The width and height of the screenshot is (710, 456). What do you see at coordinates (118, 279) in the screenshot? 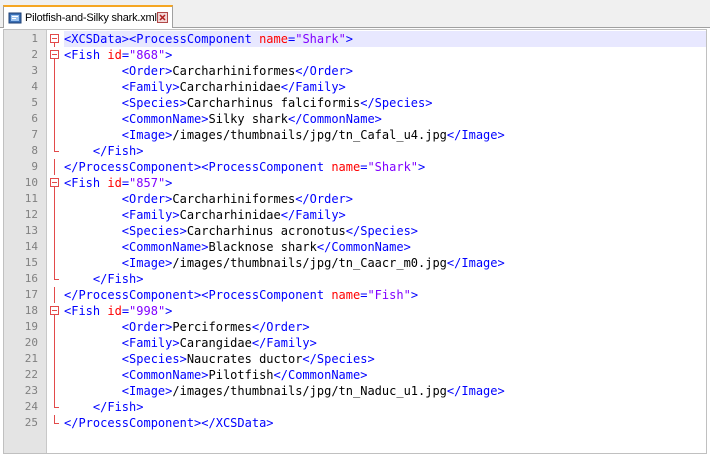
I see `code-token: </Fish>` at bounding box center [118, 279].